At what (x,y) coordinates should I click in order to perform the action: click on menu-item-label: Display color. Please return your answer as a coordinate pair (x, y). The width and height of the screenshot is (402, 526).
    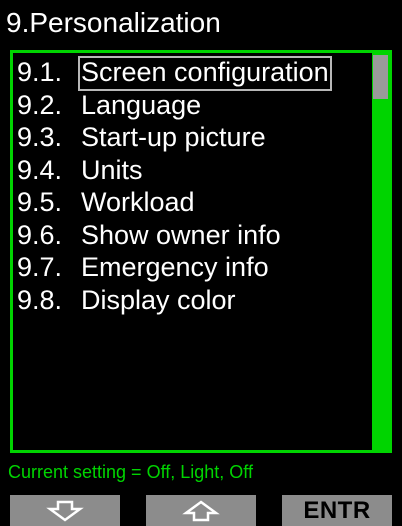
    Looking at the image, I should click on (158, 299).